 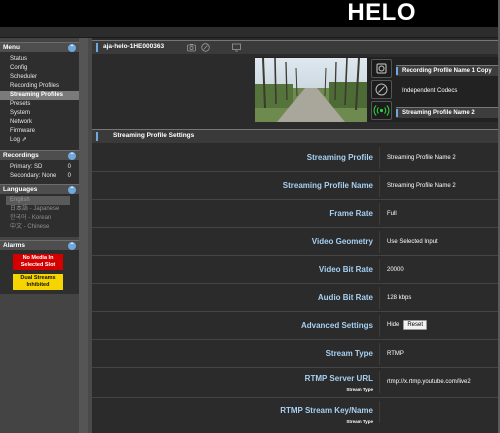 I want to click on recordings-panel-title: Recordings, so click(x=21, y=155).